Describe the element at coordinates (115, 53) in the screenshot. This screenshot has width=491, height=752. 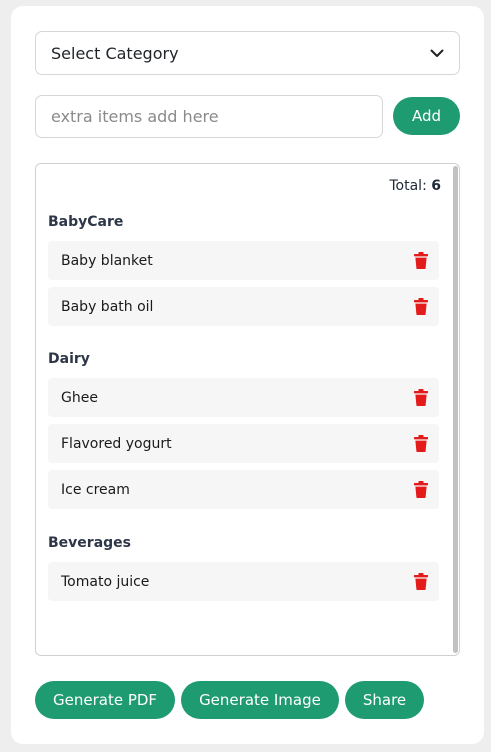
I see `category-select-value: Select Category` at that location.